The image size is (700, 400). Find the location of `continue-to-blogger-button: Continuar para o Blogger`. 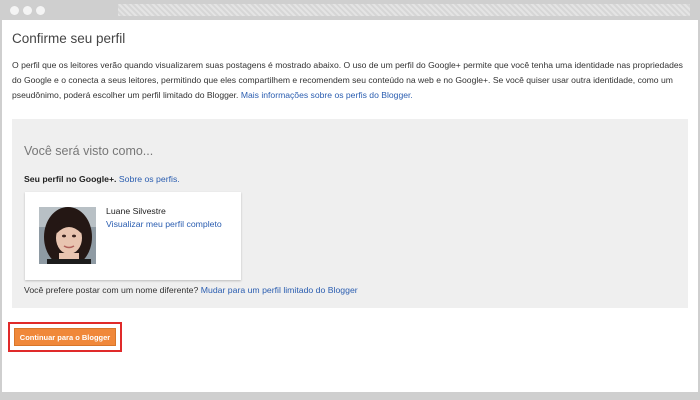

continue-to-blogger-button: Continuar para o Blogger is located at coordinates (65, 337).